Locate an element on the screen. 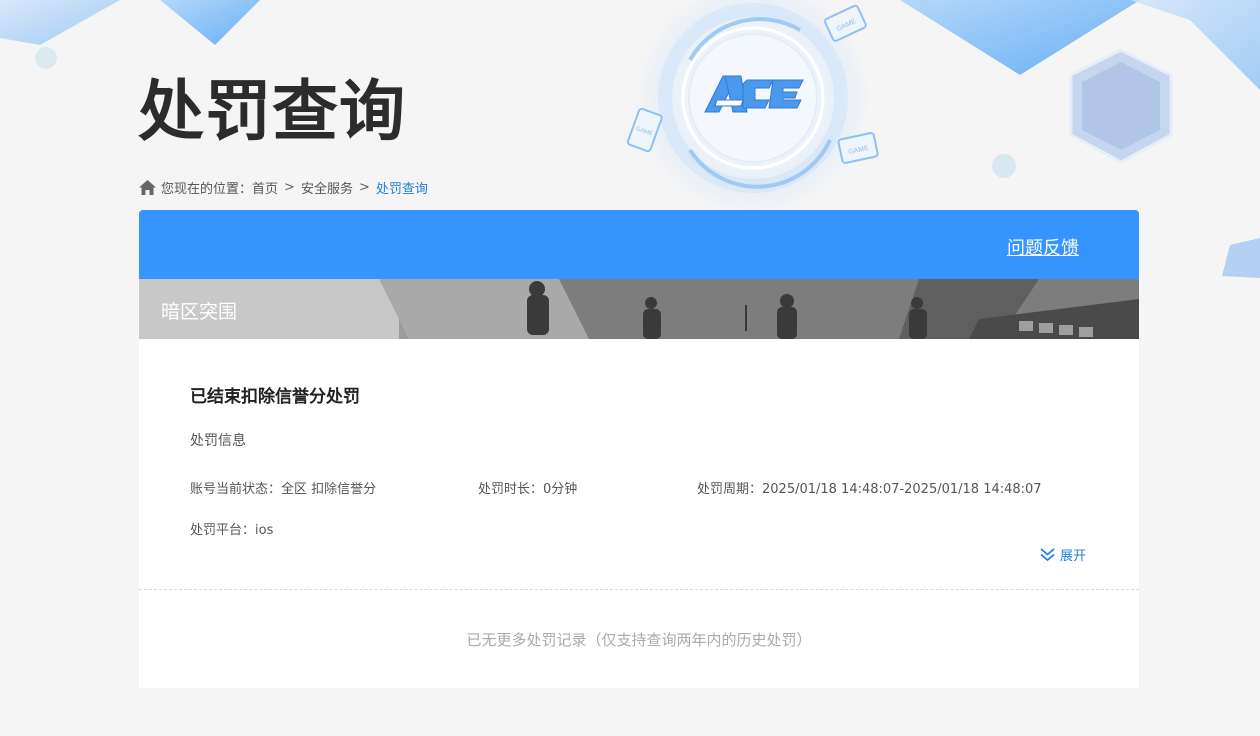 The width and height of the screenshot is (1260, 736). expand-button: 展开 is located at coordinates (1062, 554).